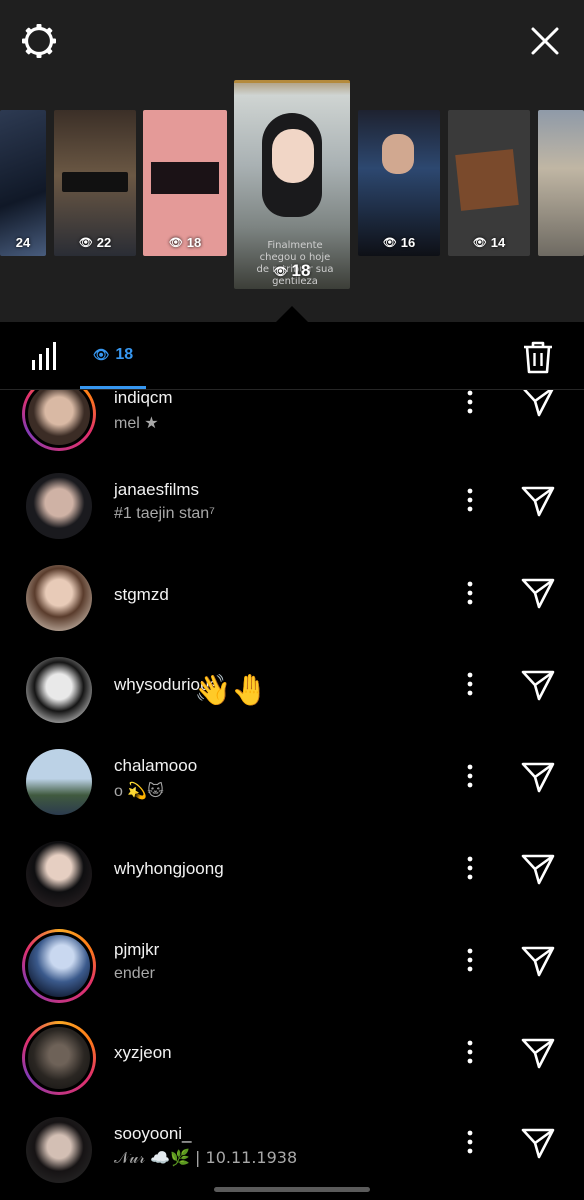 This screenshot has width=584, height=1200. What do you see at coordinates (561, 183) in the screenshot?
I see `story-thumbnail` at bounding box center [561, 183].